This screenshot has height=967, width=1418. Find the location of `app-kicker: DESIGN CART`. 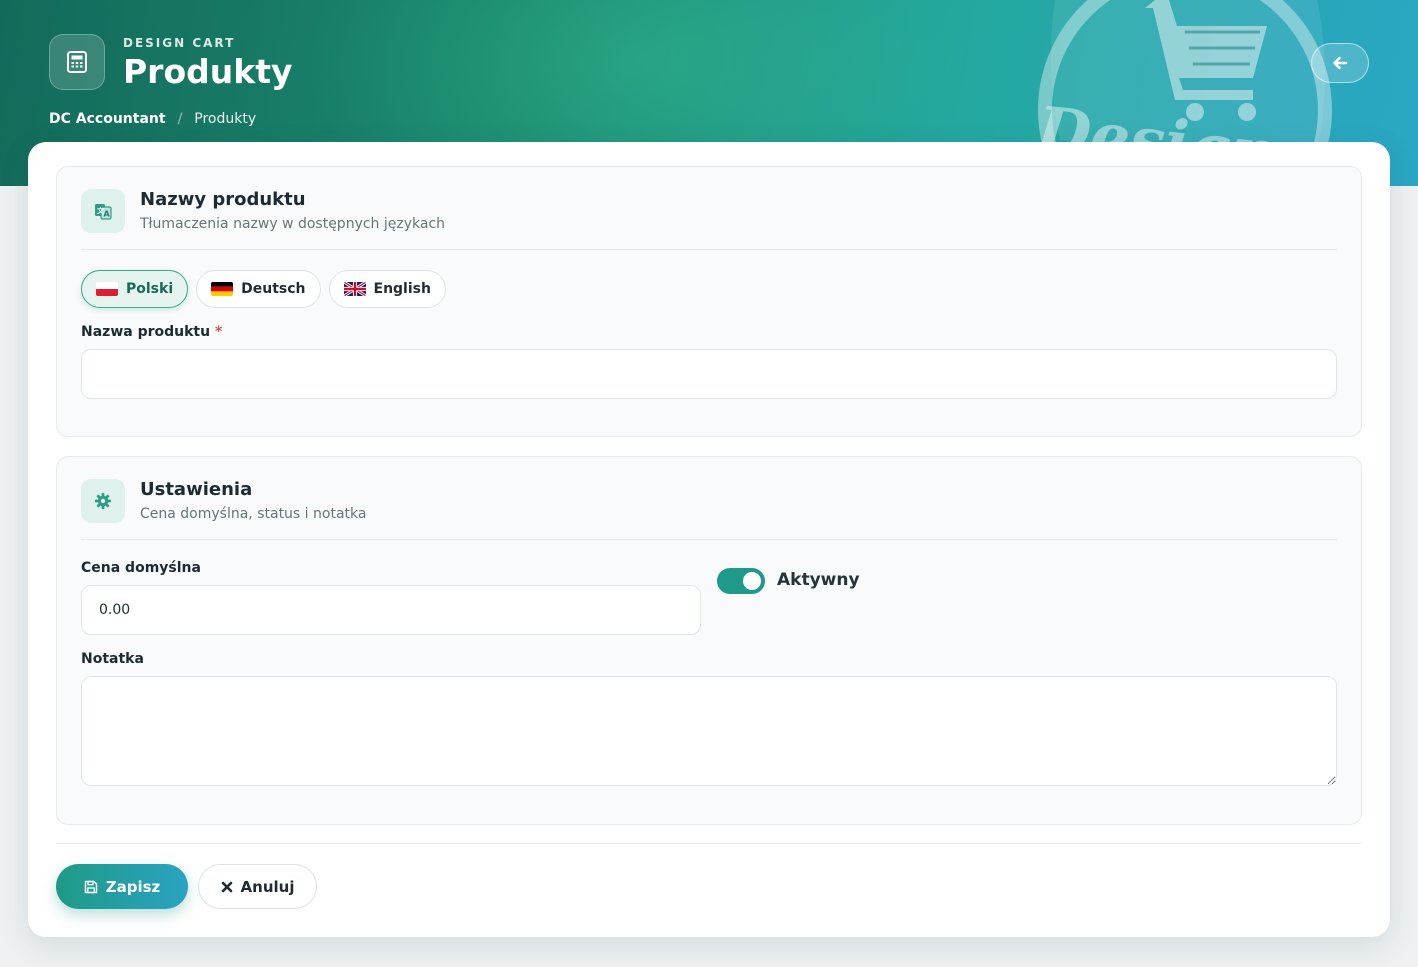

app-kicker: DESIGN CART is located at coordinates (179, 43).